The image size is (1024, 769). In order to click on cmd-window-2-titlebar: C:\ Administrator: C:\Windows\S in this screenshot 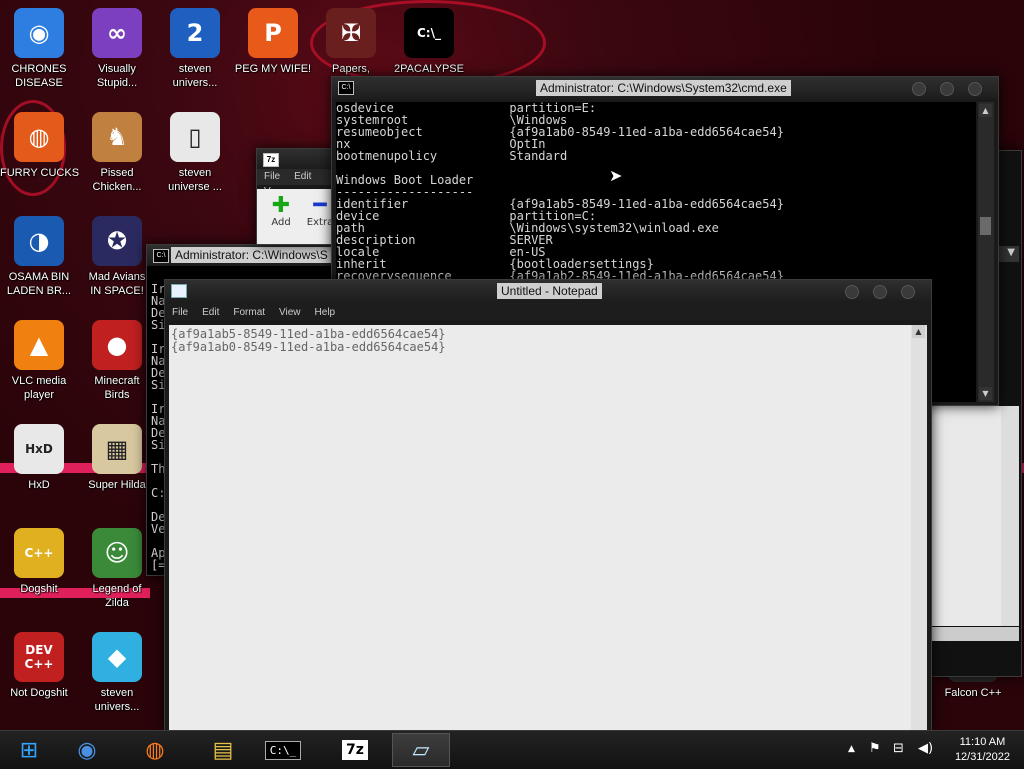, I will do `click(247, 255)`.